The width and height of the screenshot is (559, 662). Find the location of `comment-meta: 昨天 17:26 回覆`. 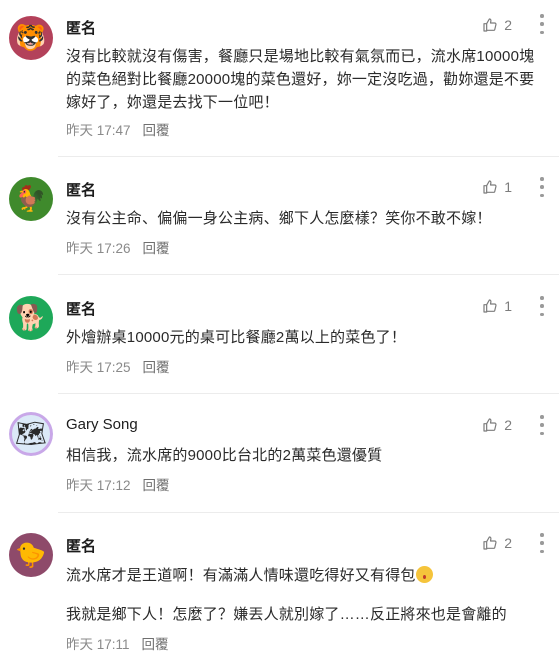

comment-meta: 昨天 17:26 回覆 is located at coordinates (118, 247).